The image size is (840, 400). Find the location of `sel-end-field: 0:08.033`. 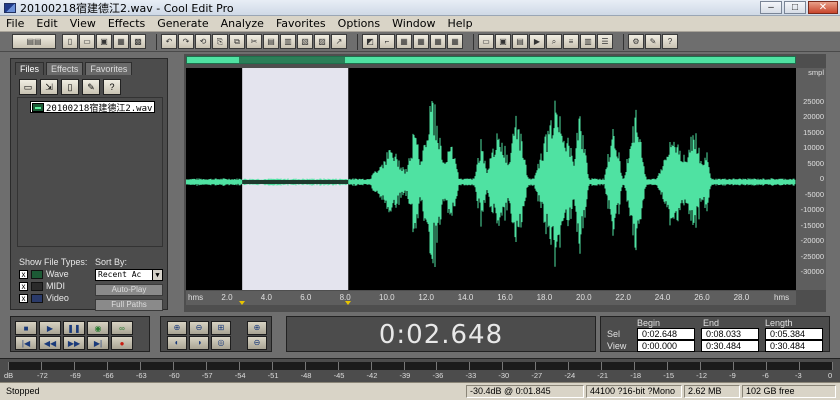

sel-end-field: 0:08.033 is located at coordinates (730, 334).